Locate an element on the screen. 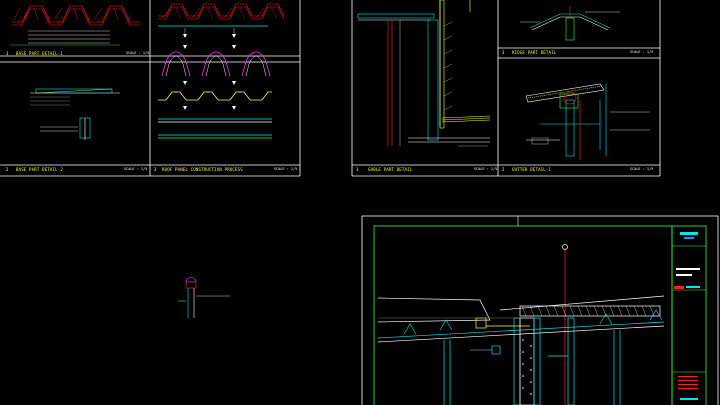 Image resolution: width=720 pixels, height=405 pixels. insulation-wave-yellow is located at coordinates (215, 96).